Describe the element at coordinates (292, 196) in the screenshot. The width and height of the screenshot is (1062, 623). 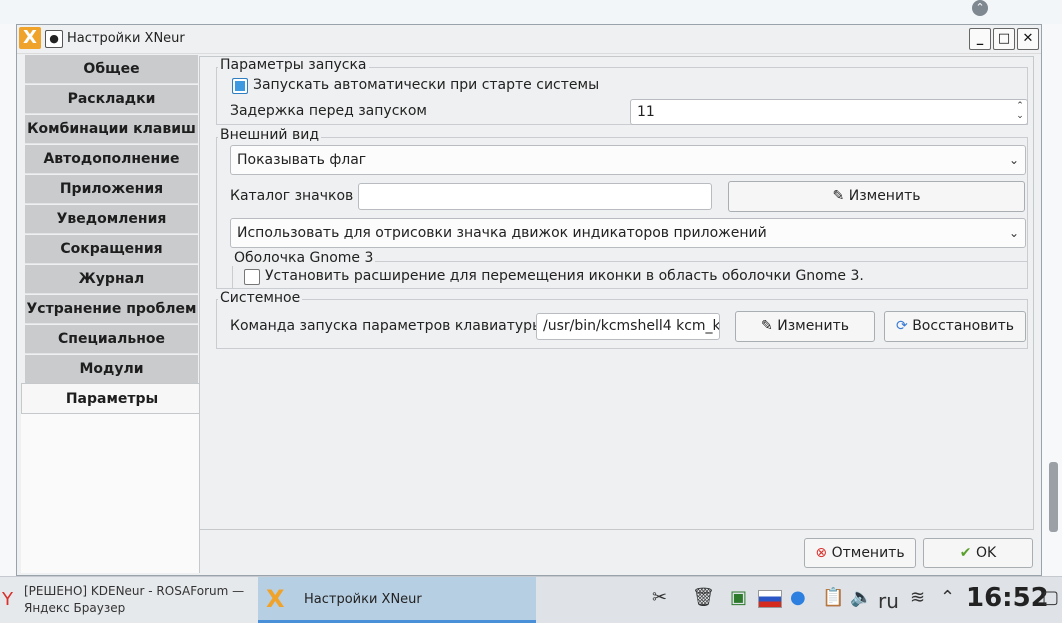
I see `icons-dir-label: Каталог значков` at that location.